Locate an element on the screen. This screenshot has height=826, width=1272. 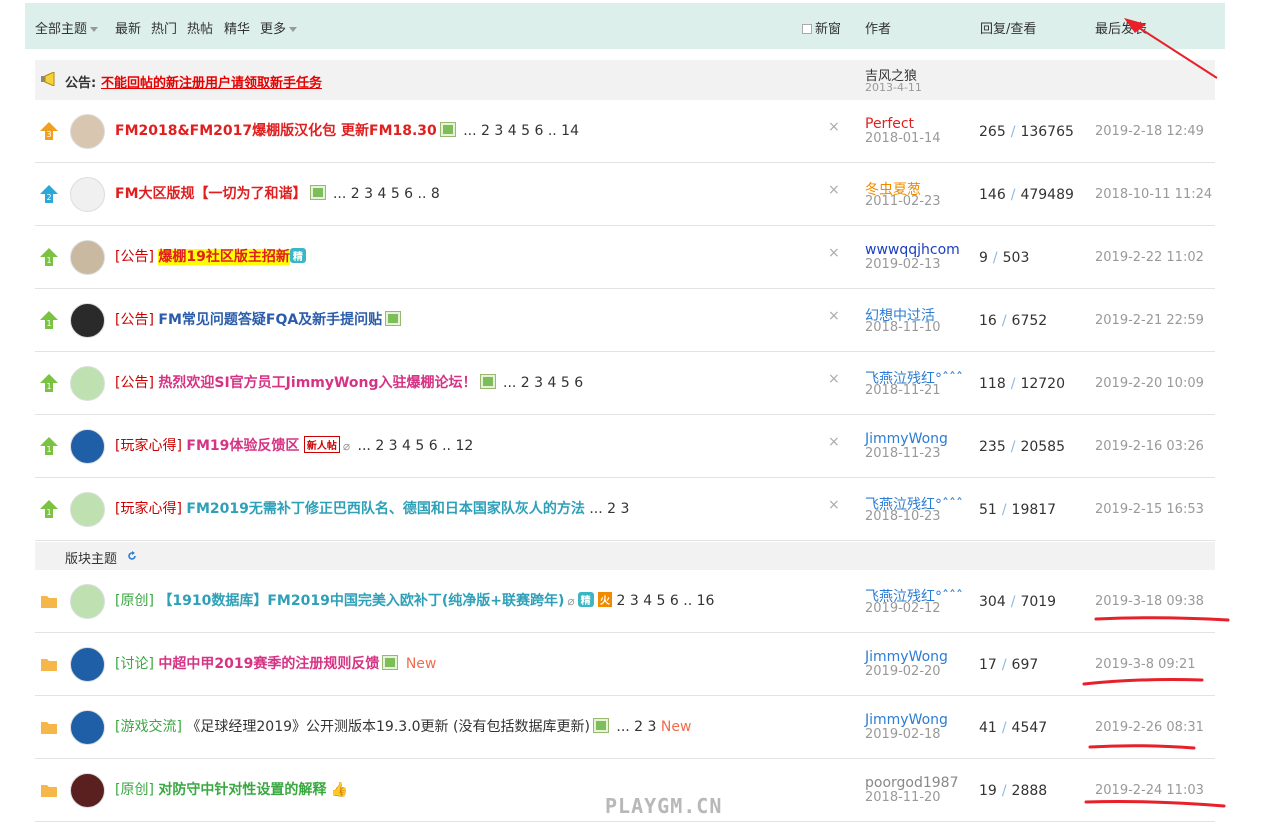
thread-prefix: [讨论] is located at coordinates (134, 664).